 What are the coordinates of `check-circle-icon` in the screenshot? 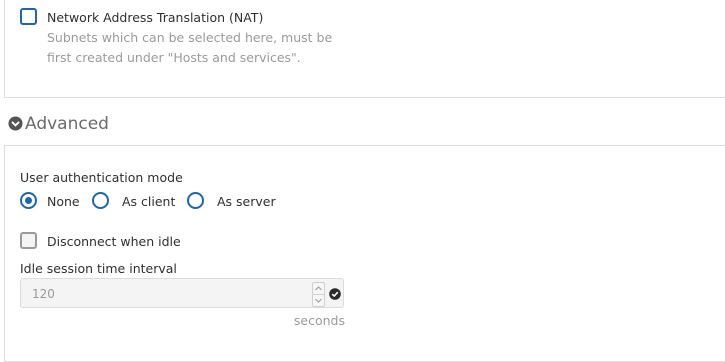 It's located at (335, 294).